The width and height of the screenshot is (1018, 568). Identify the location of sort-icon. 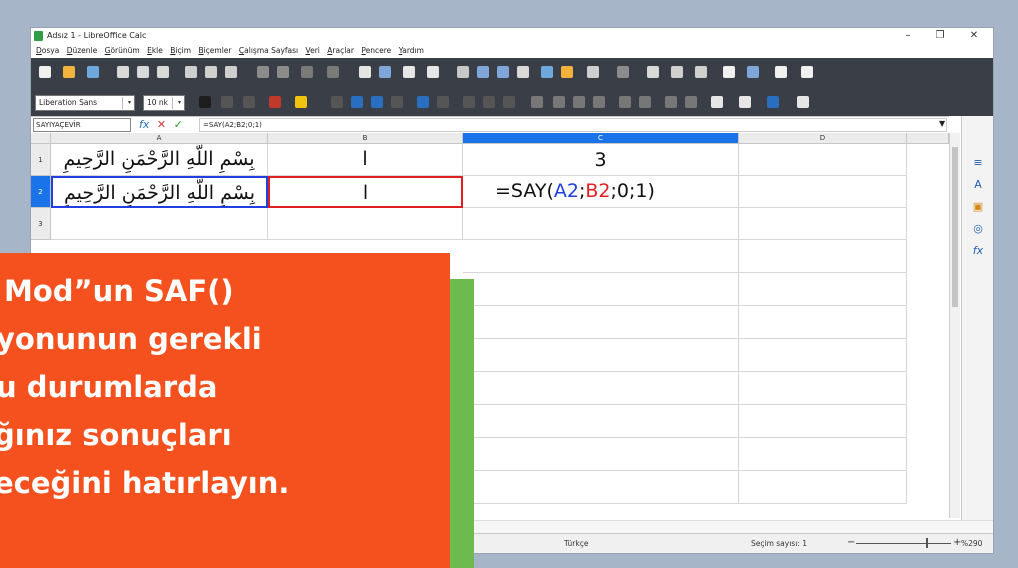
(463, 72).